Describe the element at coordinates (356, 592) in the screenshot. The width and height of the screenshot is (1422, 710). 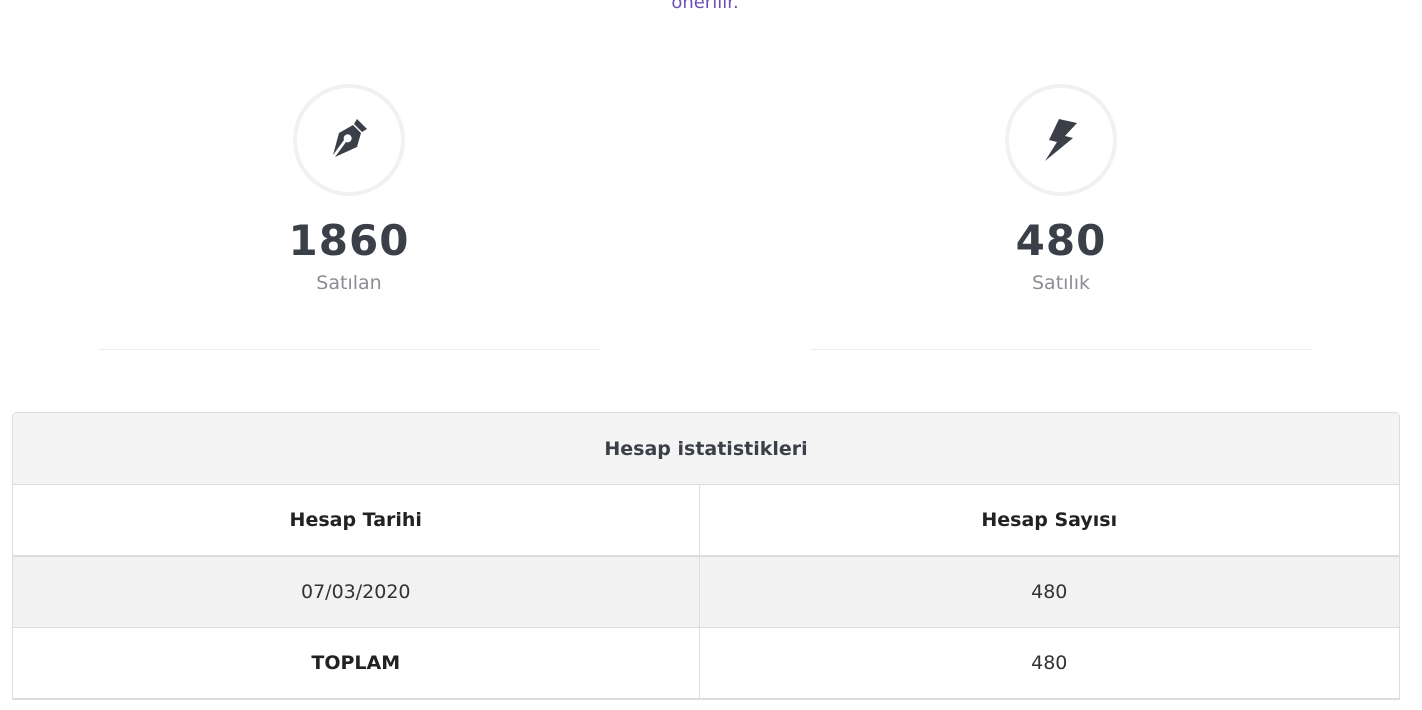
I see `cell-date: 07/03/2020` at that location.